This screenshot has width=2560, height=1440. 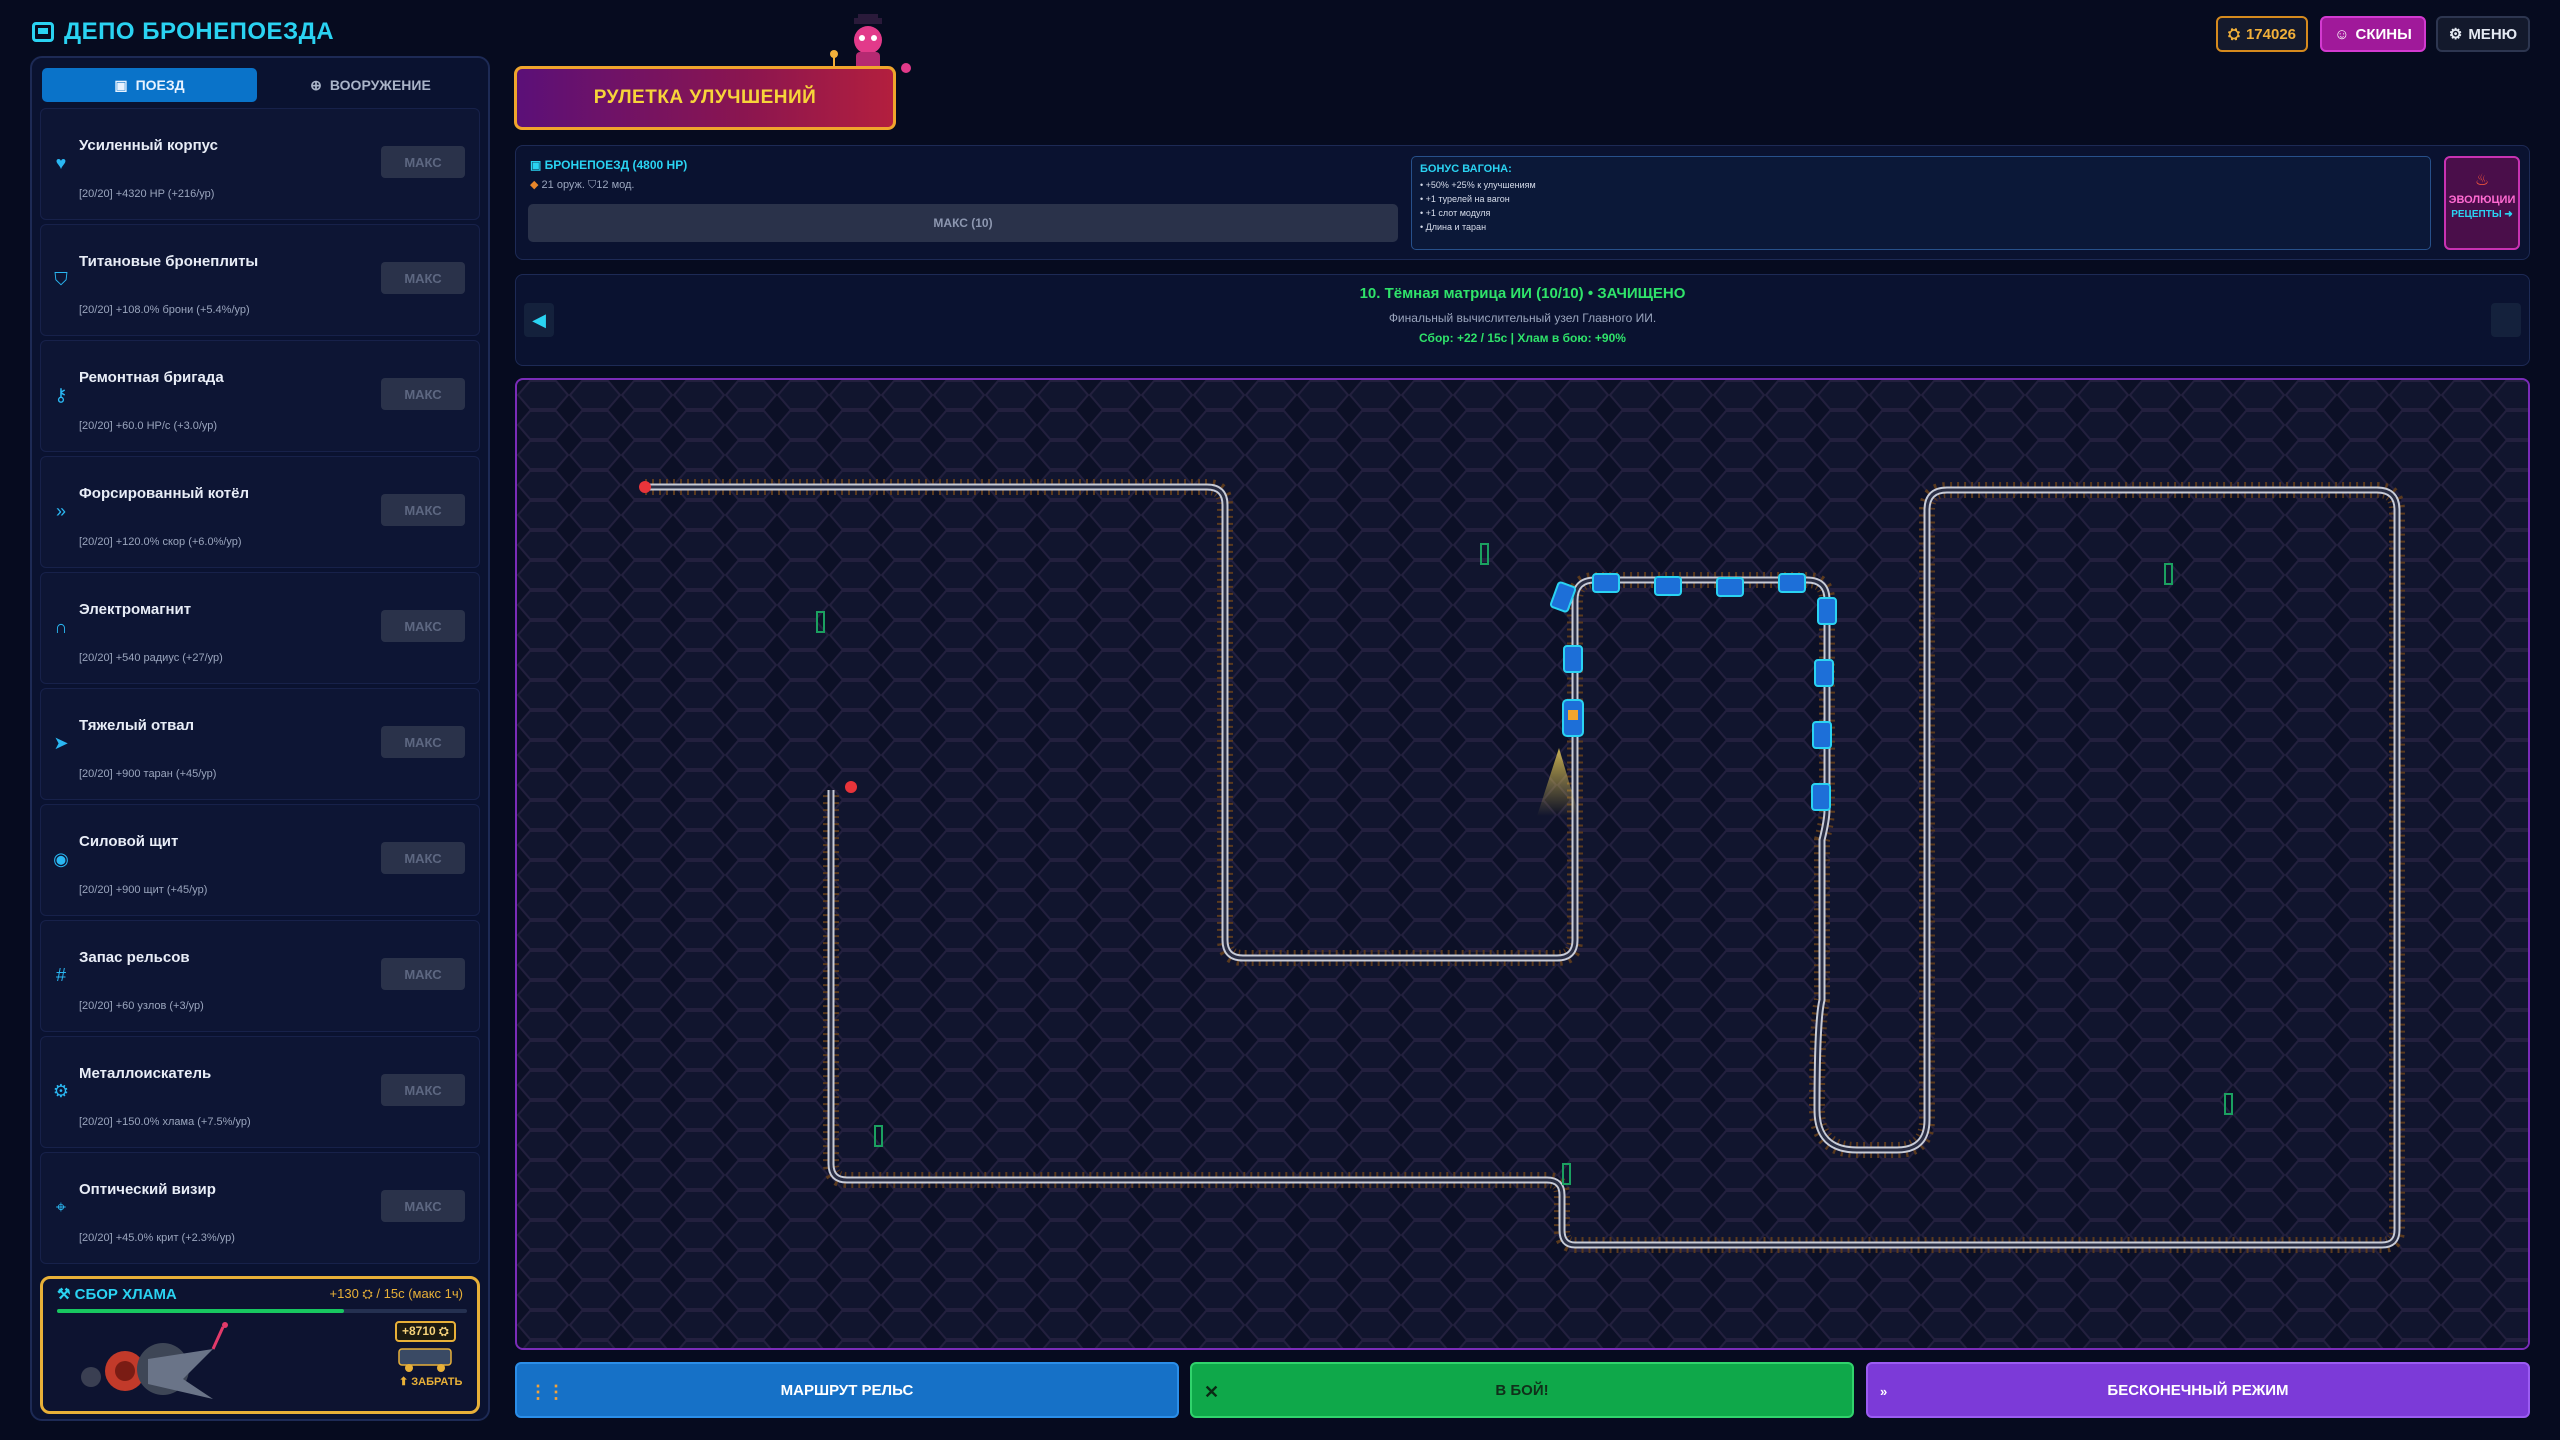 I want to click on depot-icon, so click(x=43, y=32).